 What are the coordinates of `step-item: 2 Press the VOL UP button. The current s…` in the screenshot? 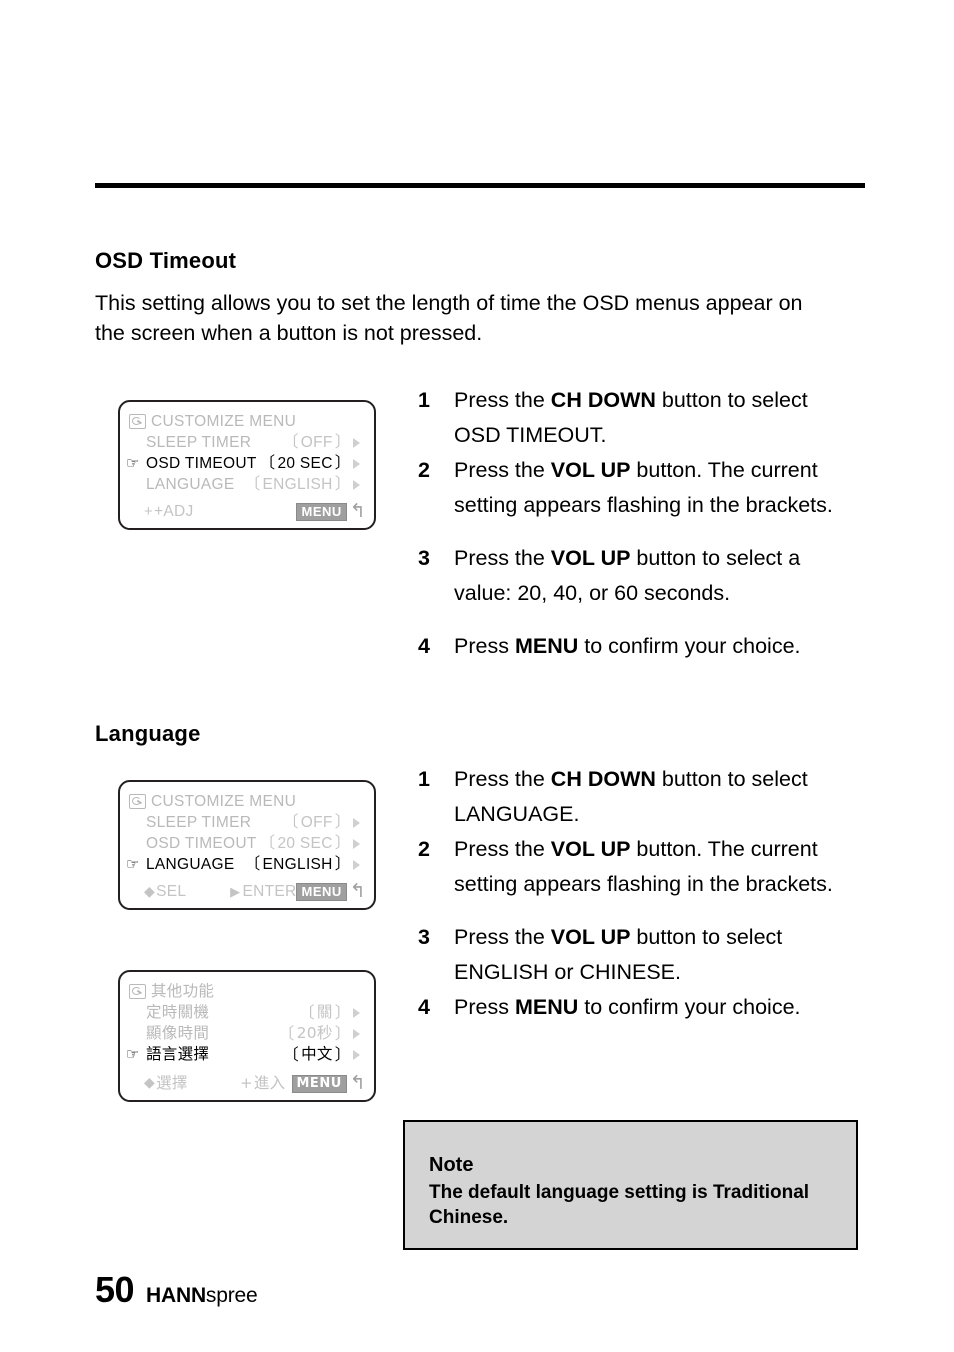 It's located at (638, 488).